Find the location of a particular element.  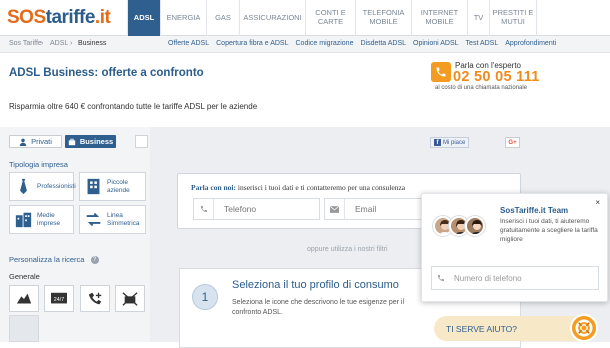

facebook-like-button: f Mi piace is located at coordinates (450, 142).